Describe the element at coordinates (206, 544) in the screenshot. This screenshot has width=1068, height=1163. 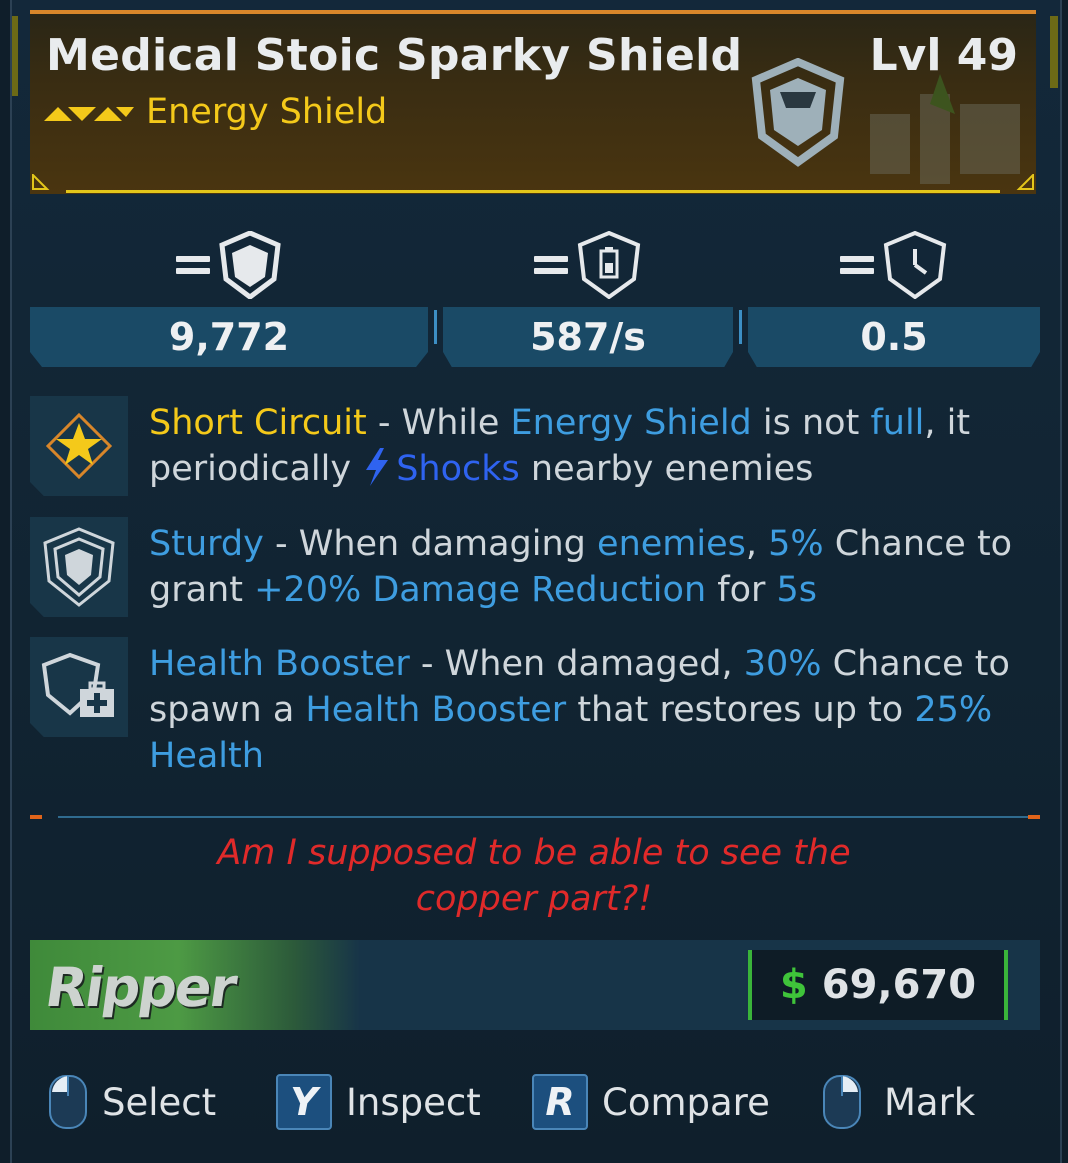
I see `perk-name: Sturdy` at that location.